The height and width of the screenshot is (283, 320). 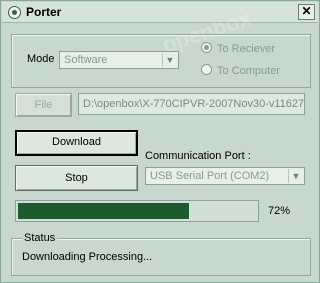 I want to click on radio-to-computer: To Computer, so click(x=240, y=70).